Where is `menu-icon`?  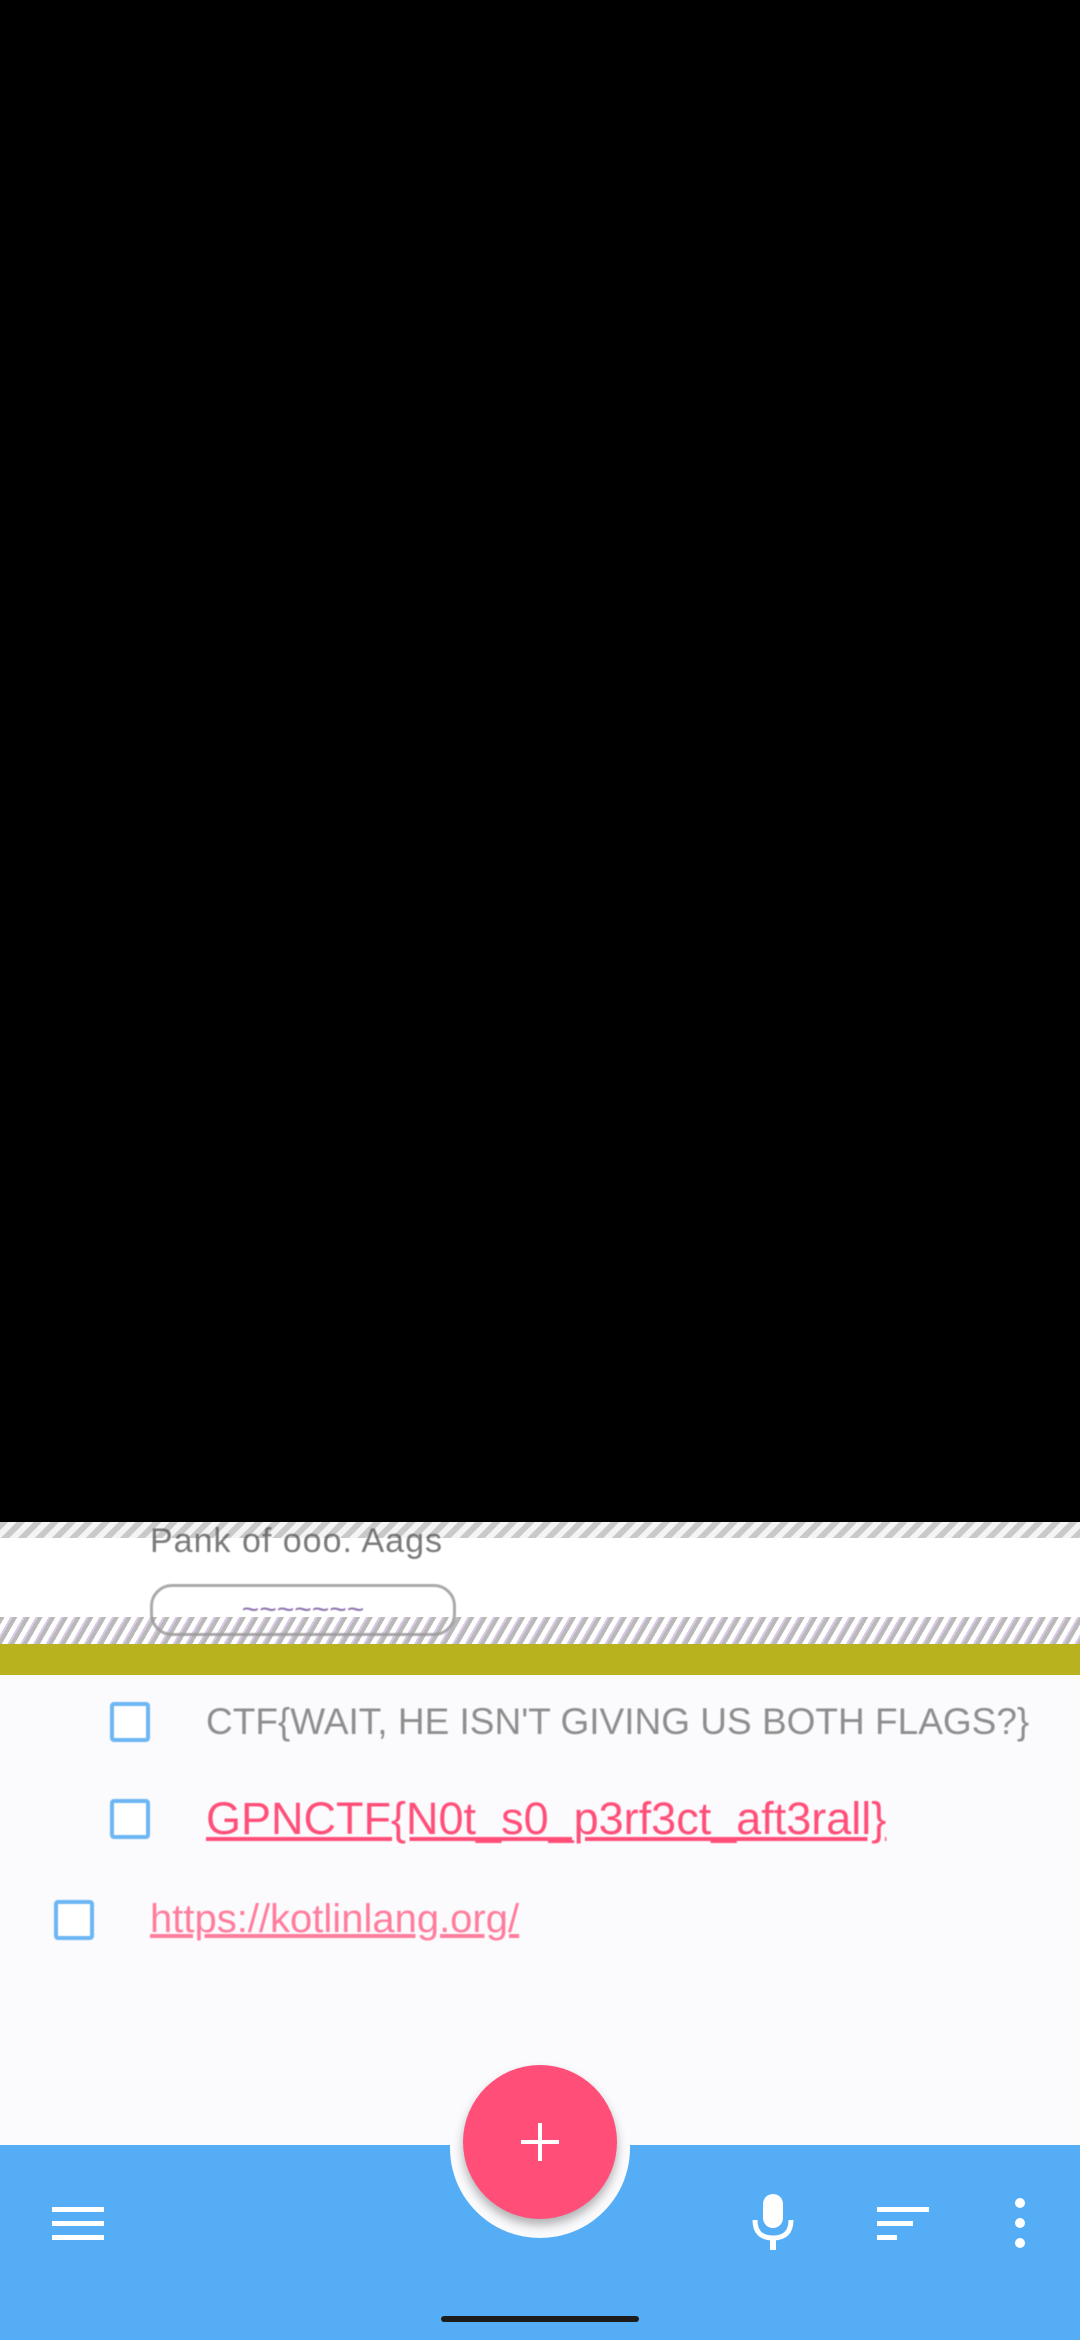 menu-icon is located at coordinates (78, 2223).